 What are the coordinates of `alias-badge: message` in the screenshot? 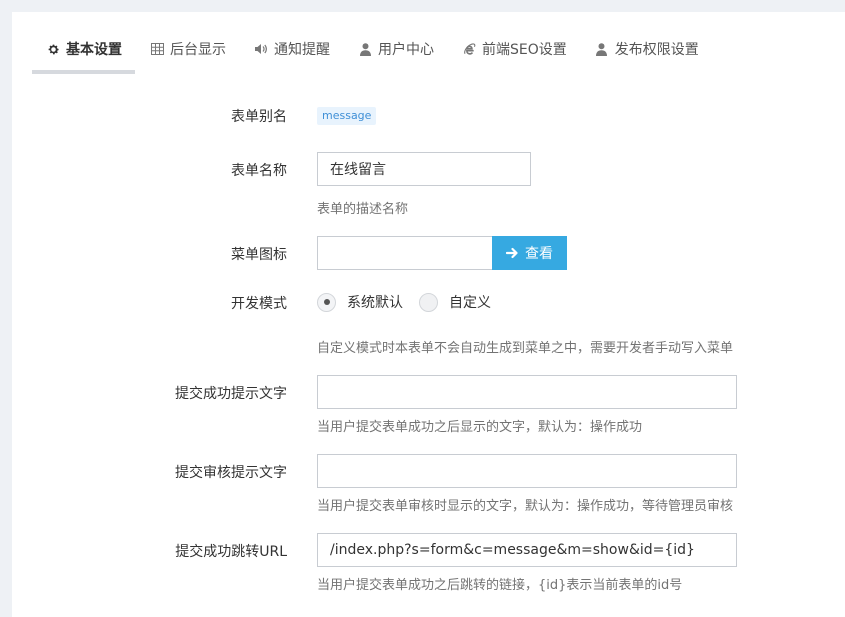 It's located at (347, 116).